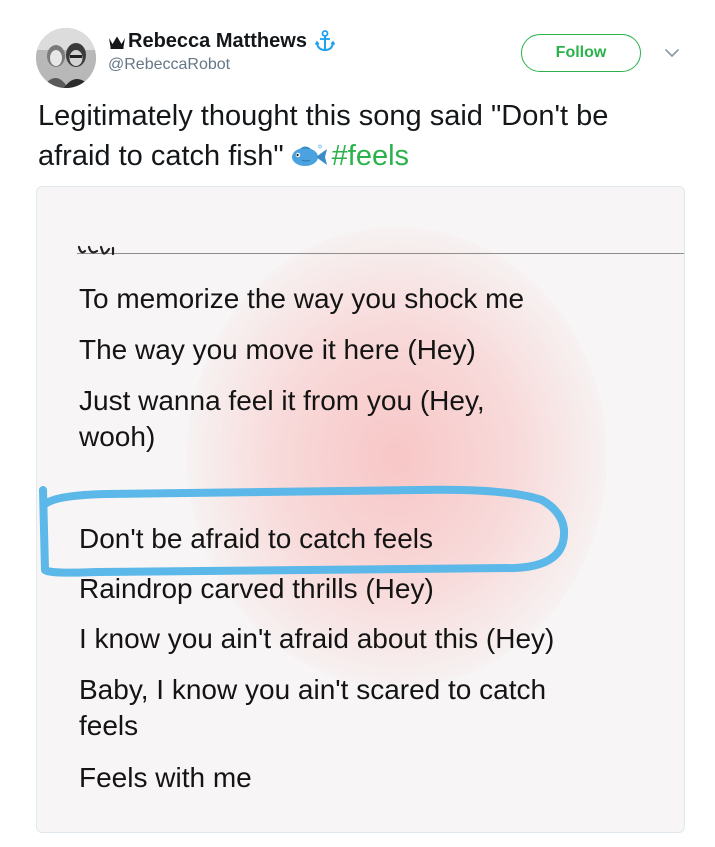 The height and width of the screenshot is (847, 715). Describe the element at coordinates (317, 638) in the screenshot. I see `lyric-line: I know you ain't afraid about this (Hey)` at that location.